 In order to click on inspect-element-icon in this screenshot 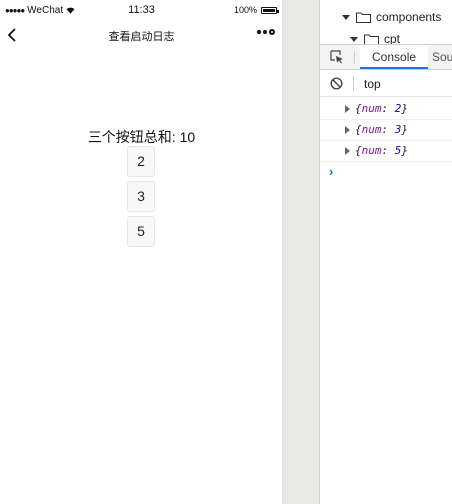, I will do `click(337, 57)`.